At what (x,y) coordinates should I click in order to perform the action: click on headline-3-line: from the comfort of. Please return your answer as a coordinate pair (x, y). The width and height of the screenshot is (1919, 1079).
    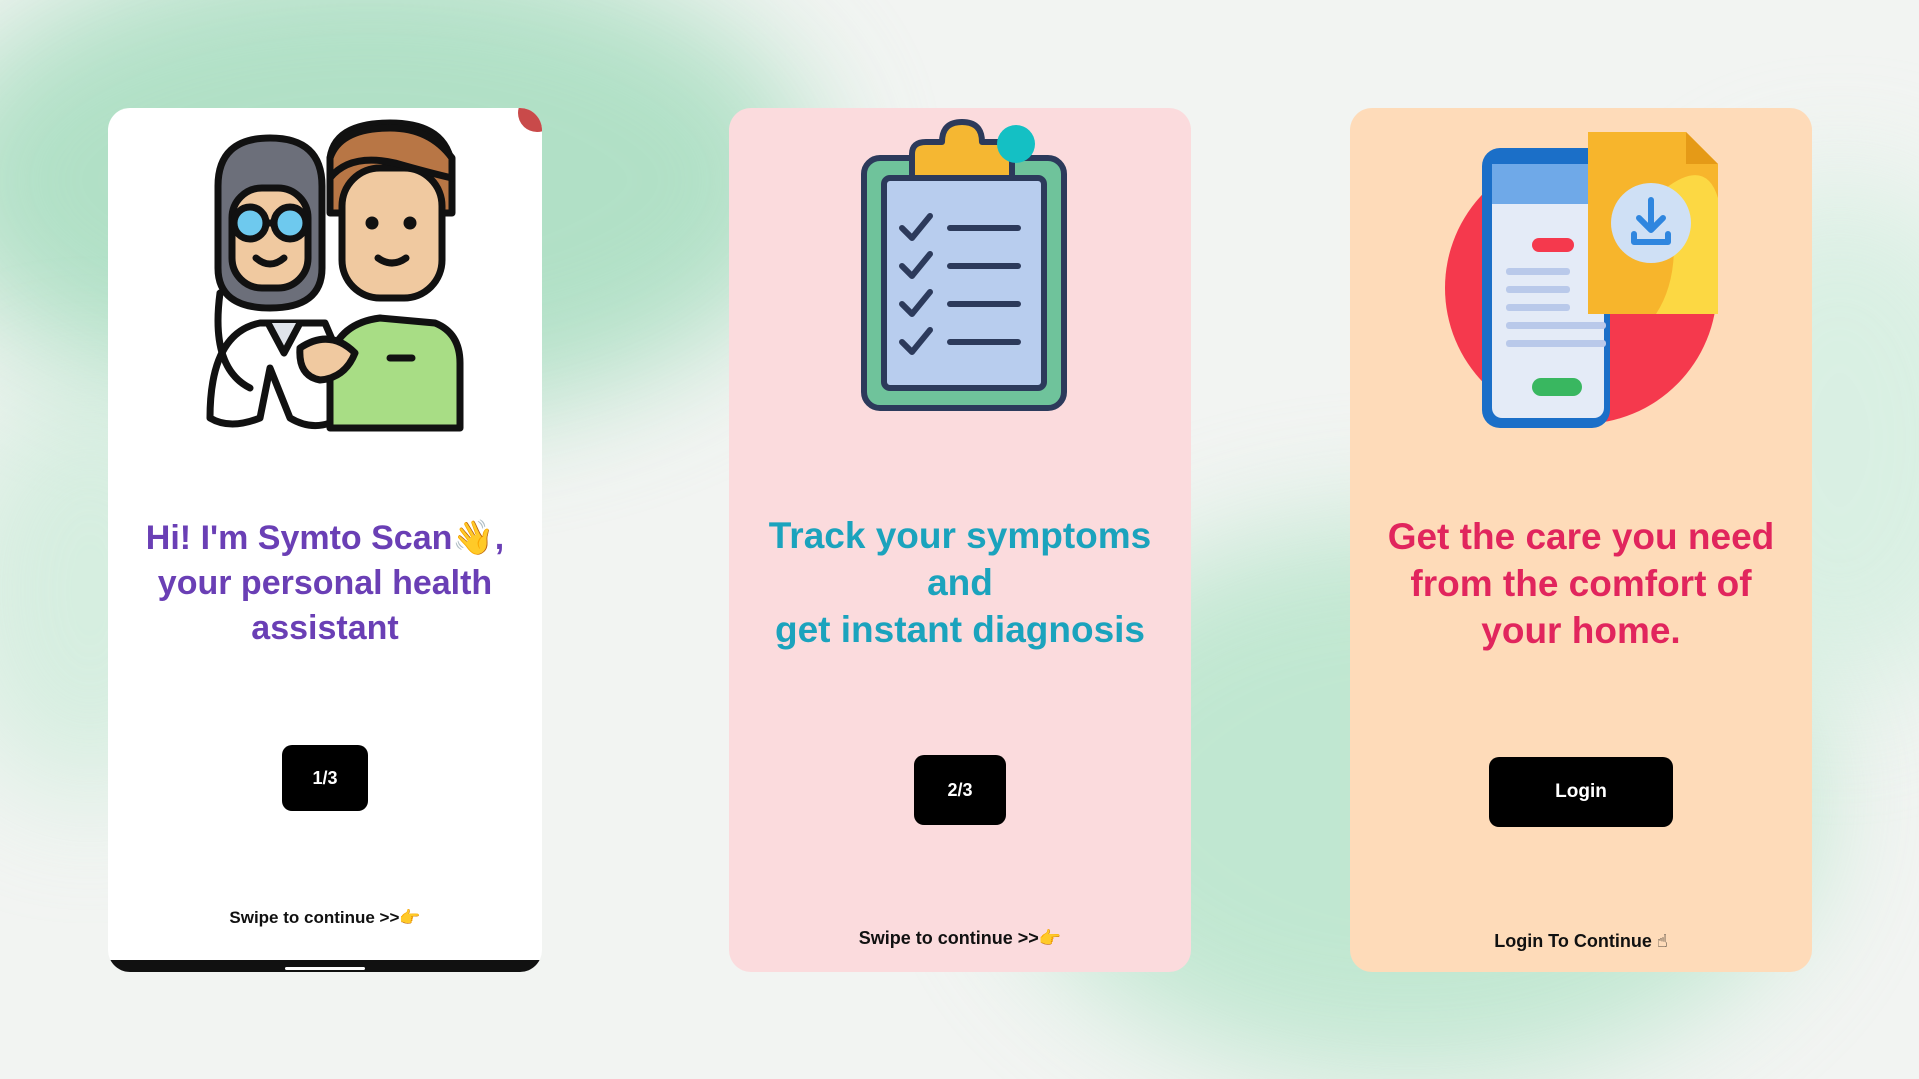
    Looking at the image, I should click on (1581, 583).